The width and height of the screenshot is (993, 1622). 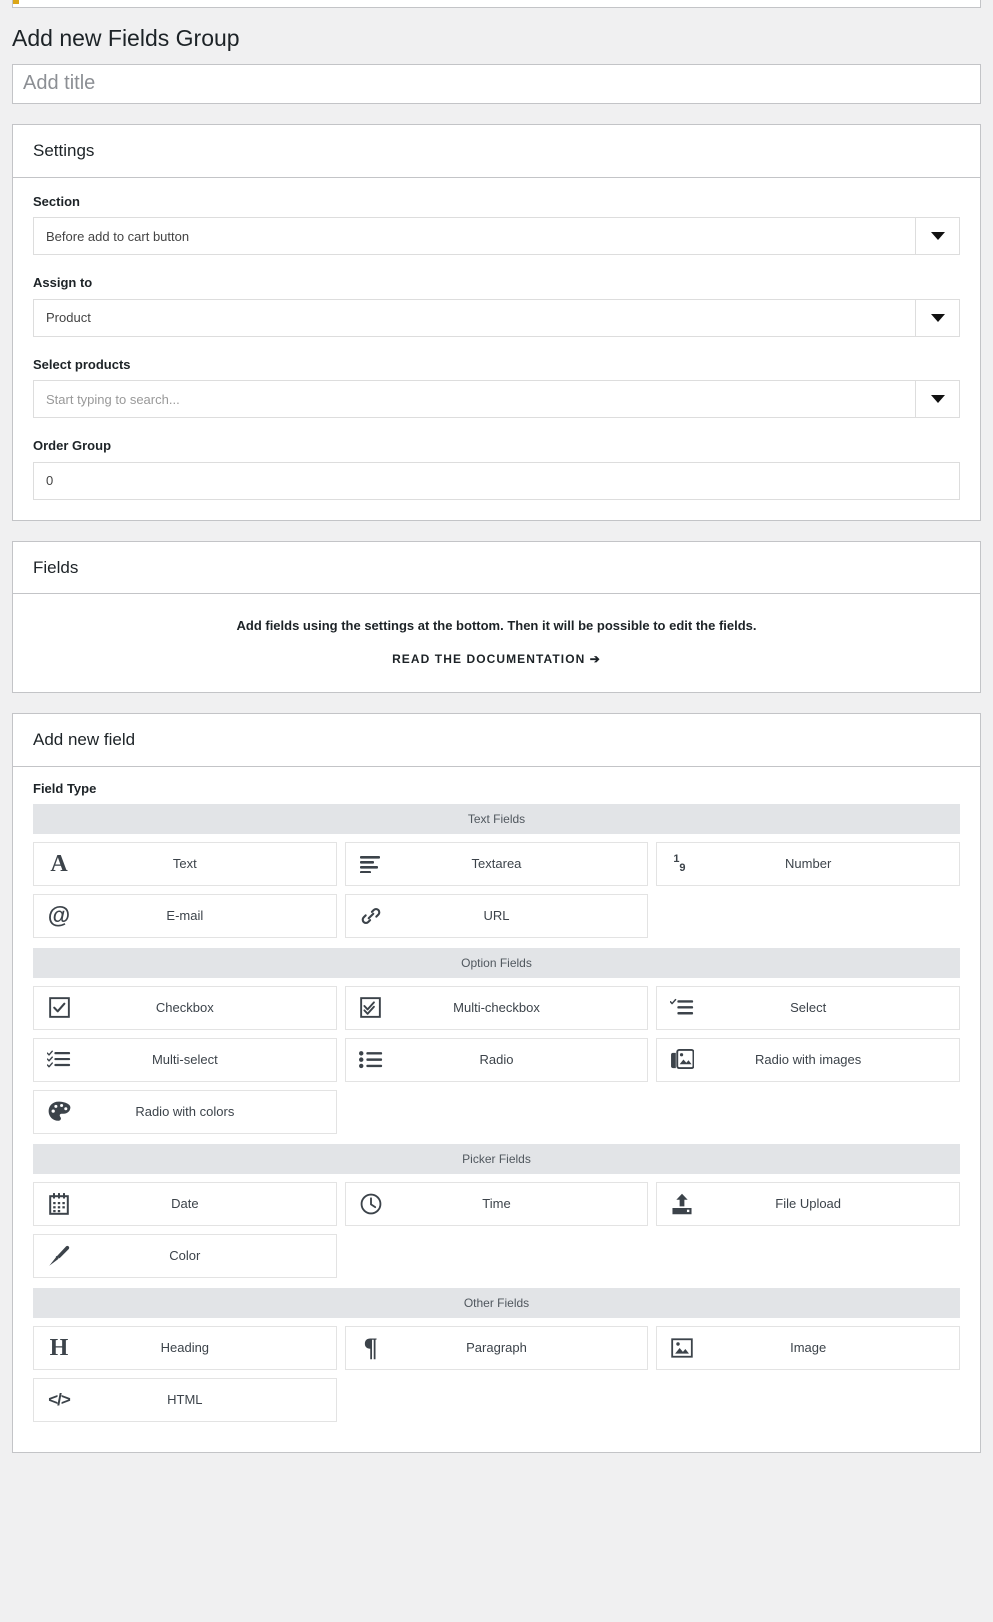 I want to click on field-type-multi-checkbox: Multi-checkbox, so click(x=496, y=1007).